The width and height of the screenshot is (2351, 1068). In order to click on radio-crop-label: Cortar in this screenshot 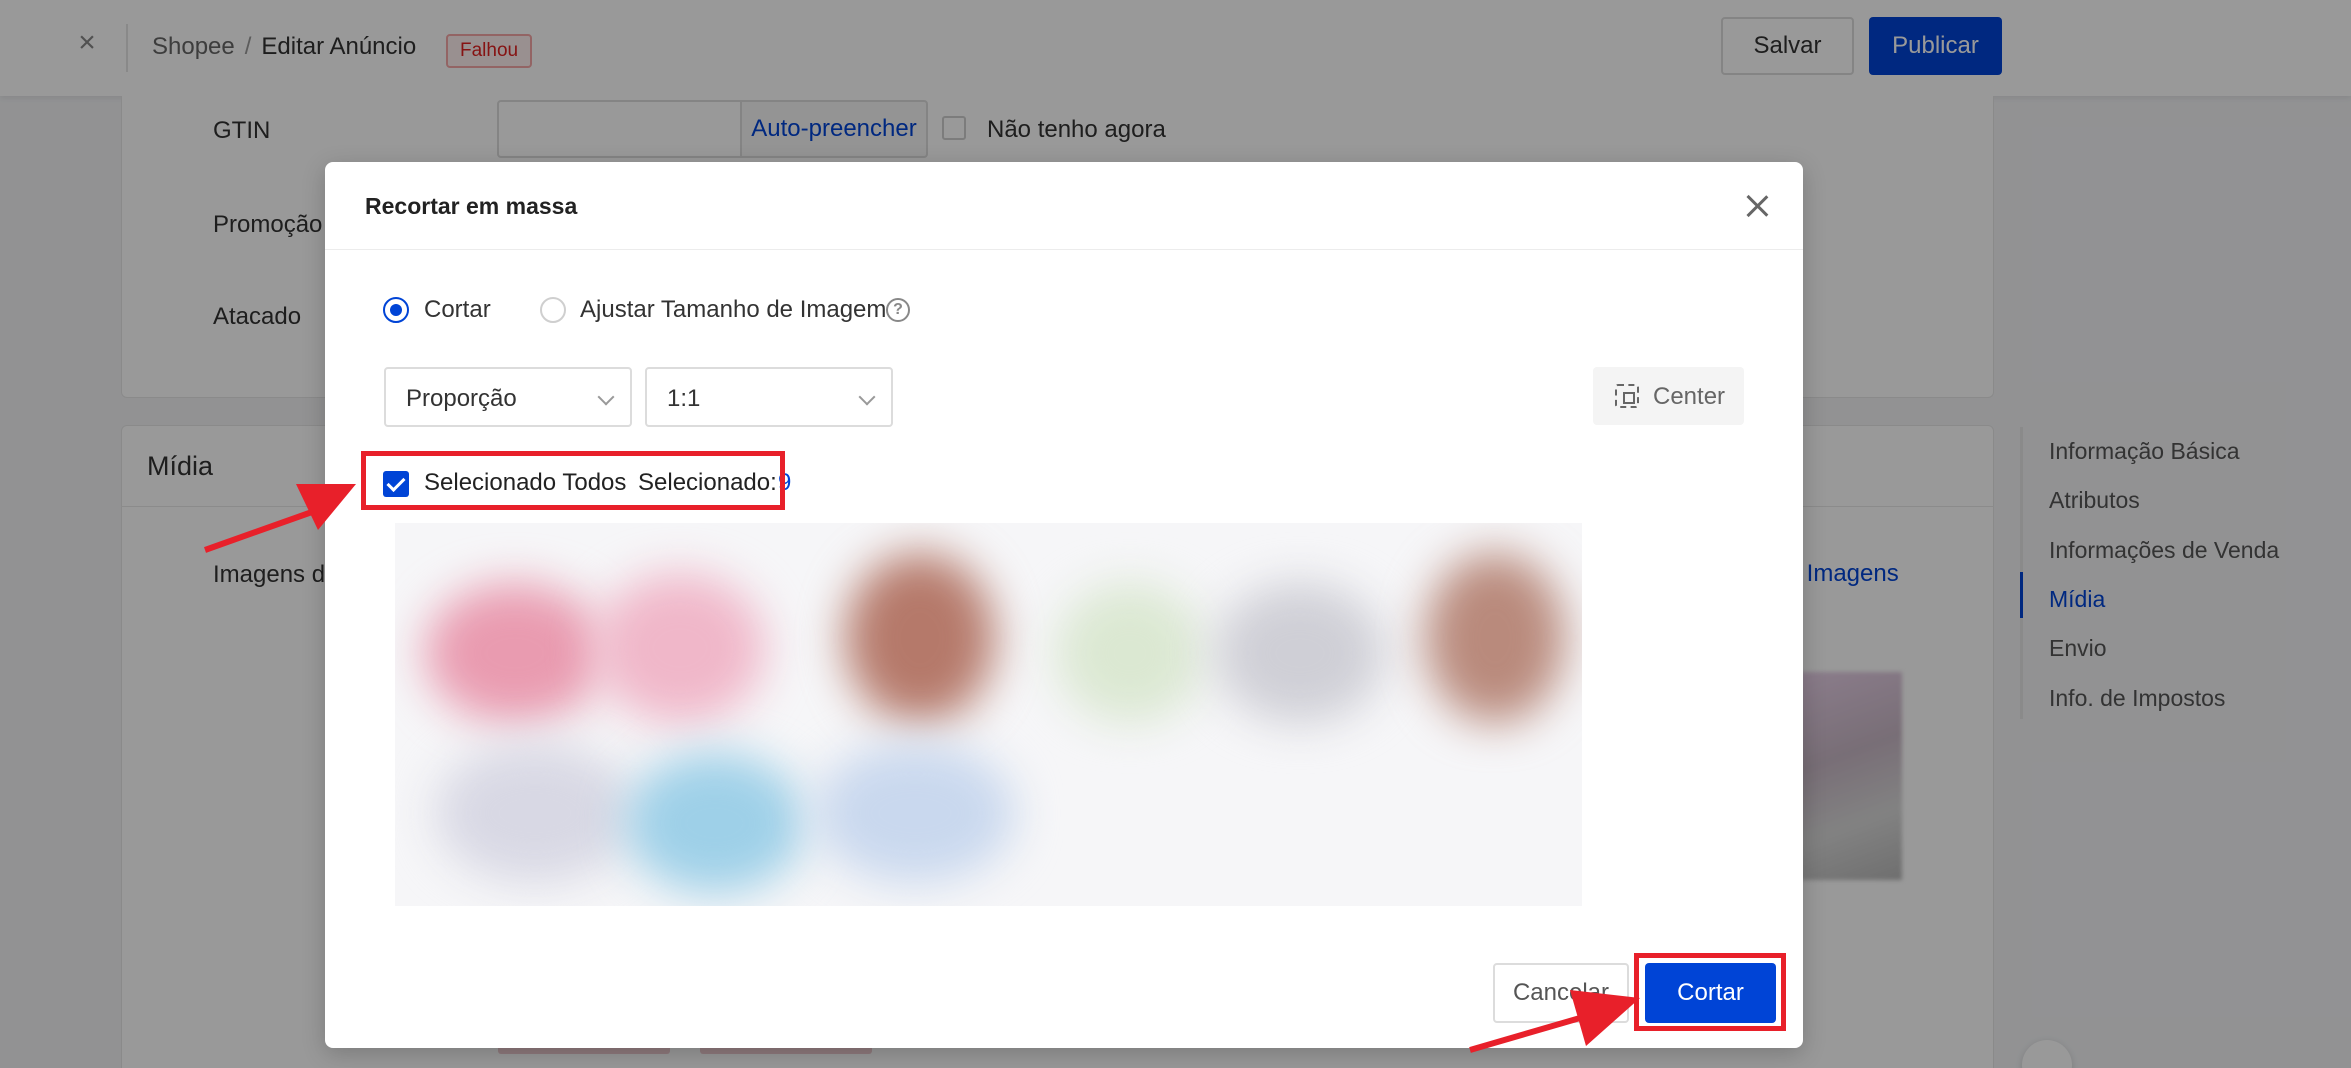, I will do `click(457, 310)`.